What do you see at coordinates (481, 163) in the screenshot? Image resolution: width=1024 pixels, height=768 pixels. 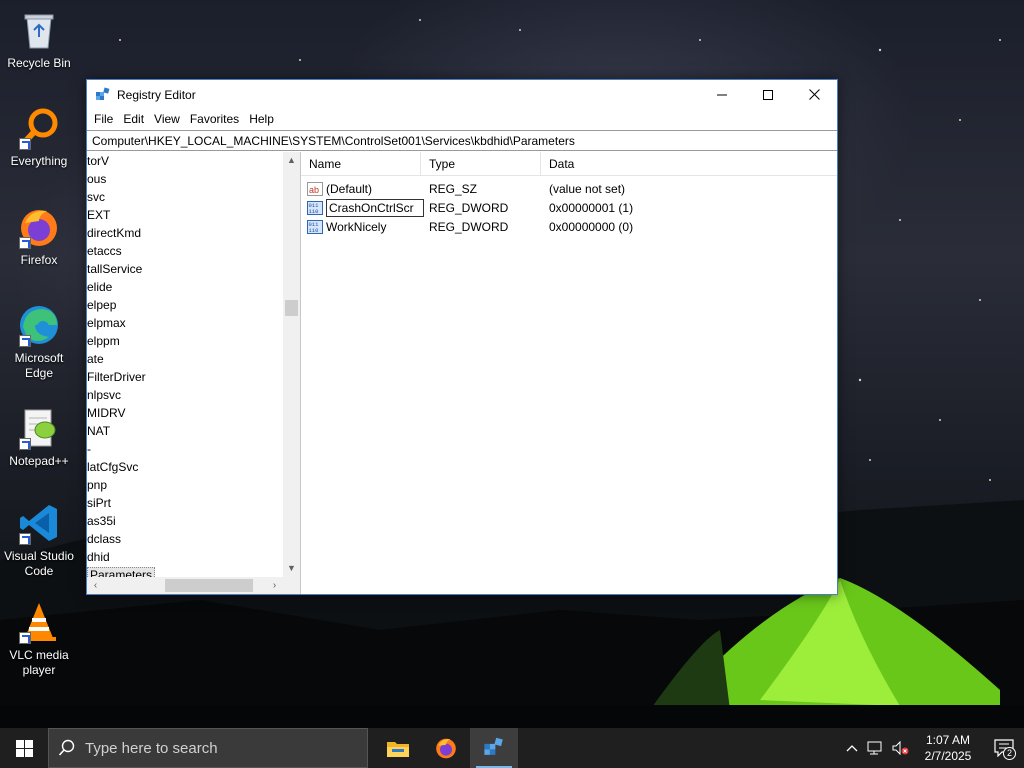 I see `column-header-type: Type` at bounding box center [481, 163].